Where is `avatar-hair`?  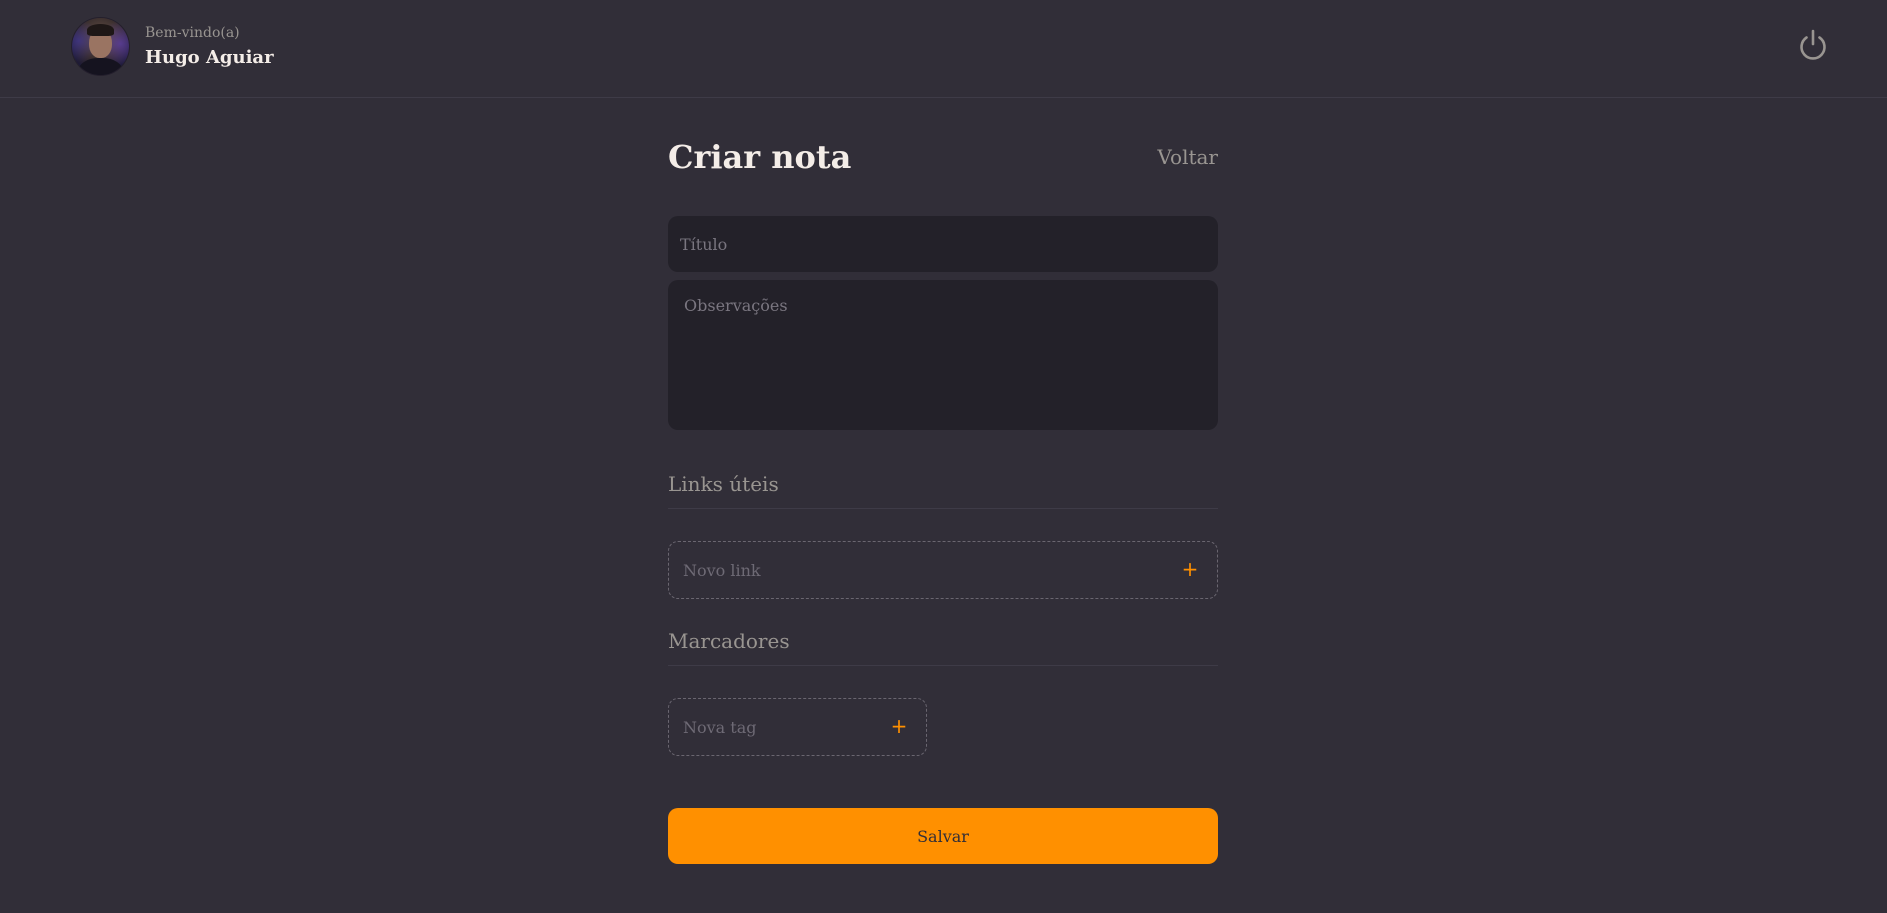 avatar-hair is located at coordinates (100, 30).